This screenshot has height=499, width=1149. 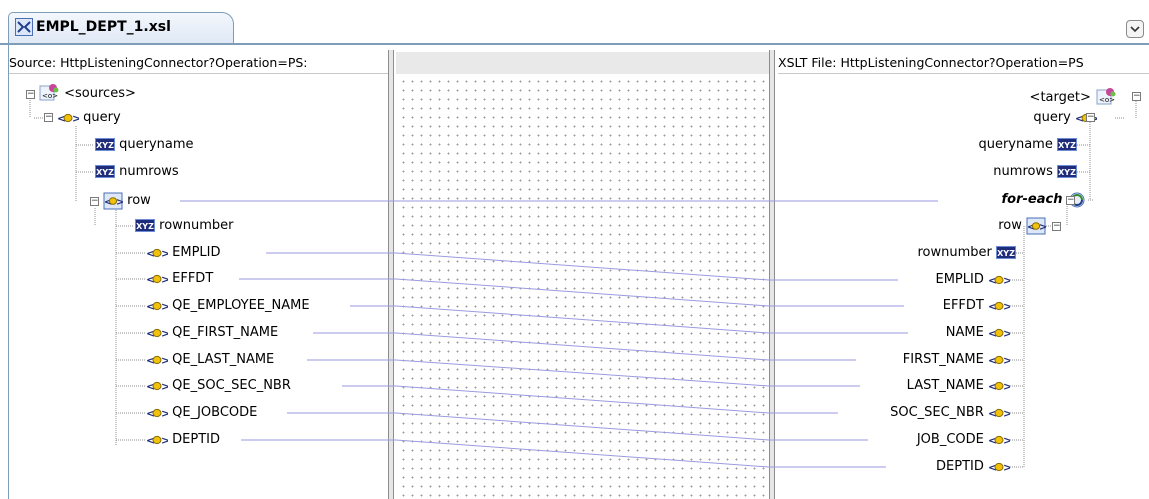 I want to click on target-node-row: row < >, so click(x=1022, y=226).